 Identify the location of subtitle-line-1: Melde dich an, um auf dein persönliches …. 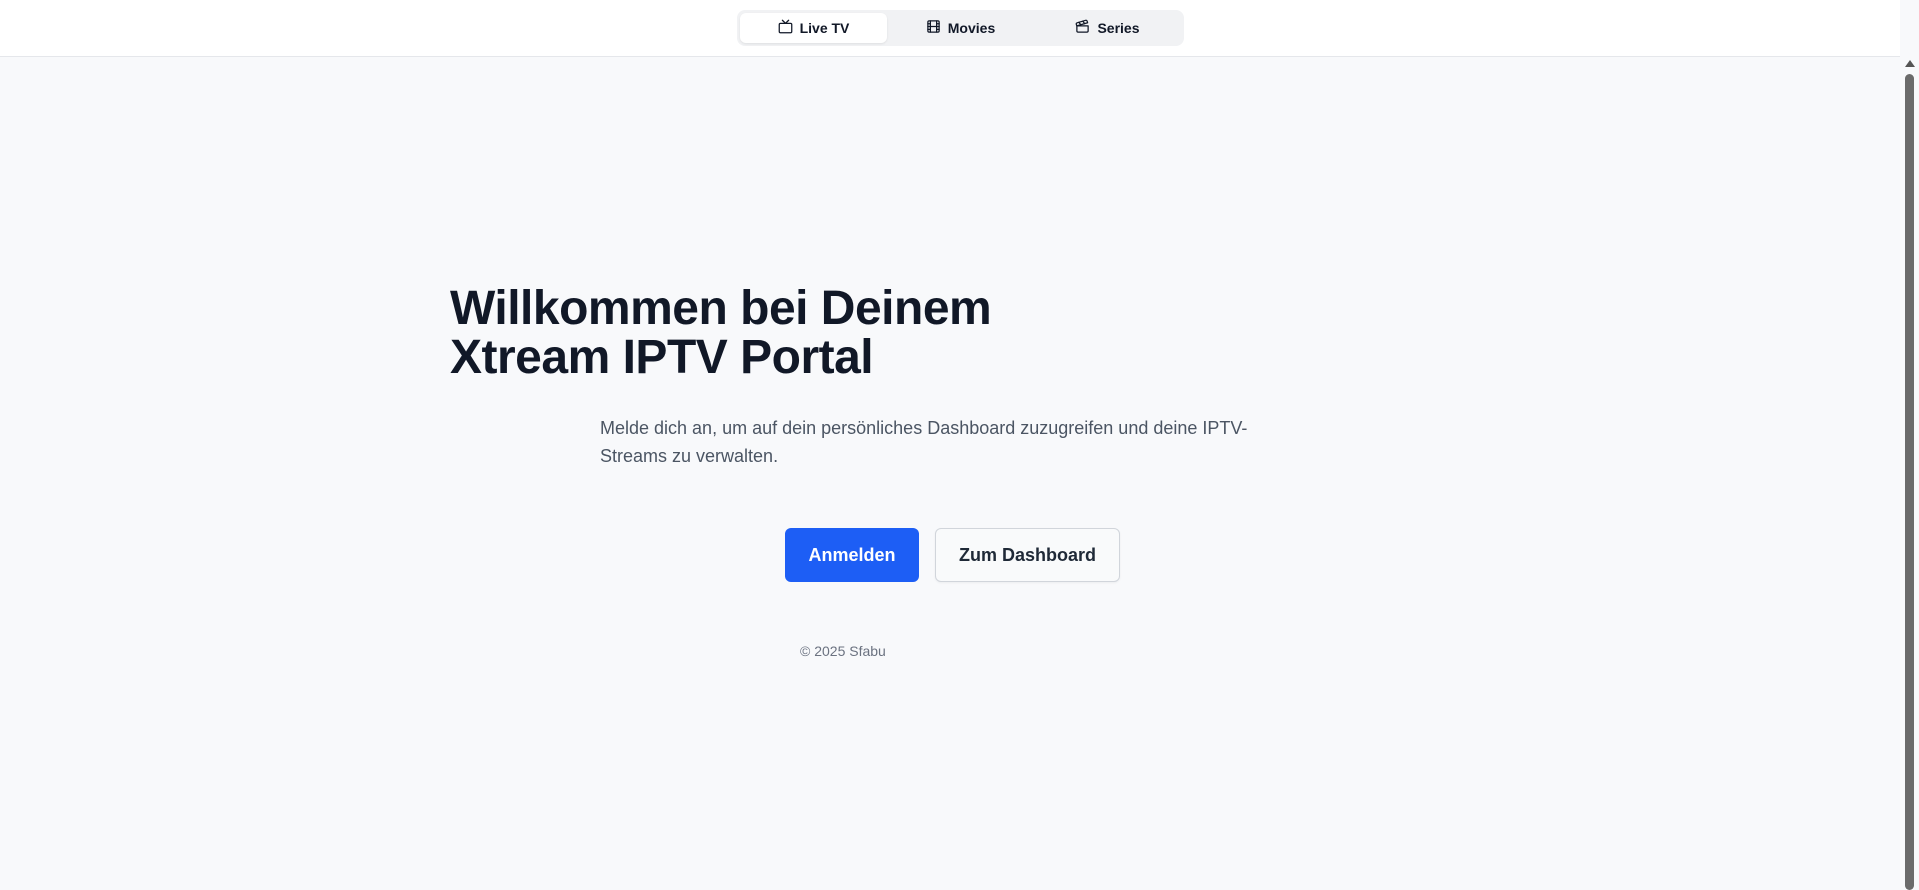
(924, 428).